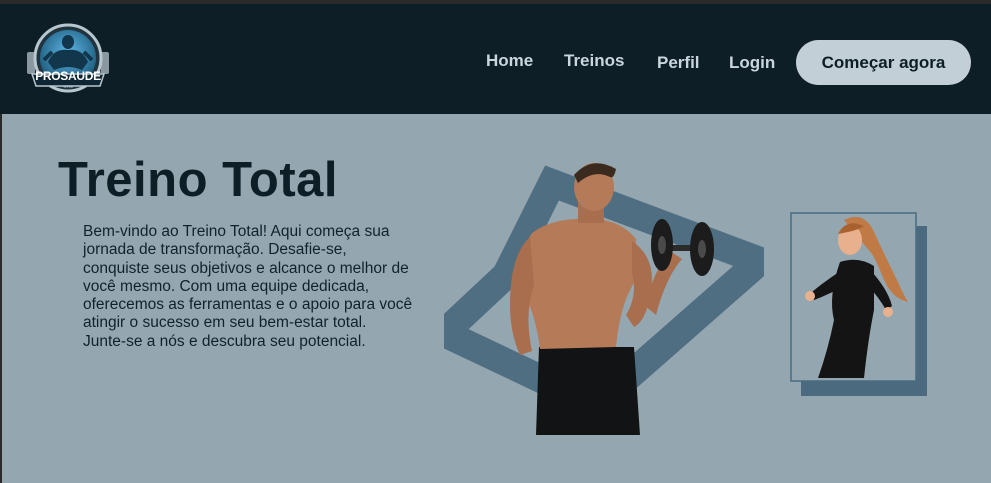 The width and height of the screenshot is (991, 483). Describe the element at coordinates (883, 62) in the screenshot. I see `start-now-button: Começar agora` at that location.